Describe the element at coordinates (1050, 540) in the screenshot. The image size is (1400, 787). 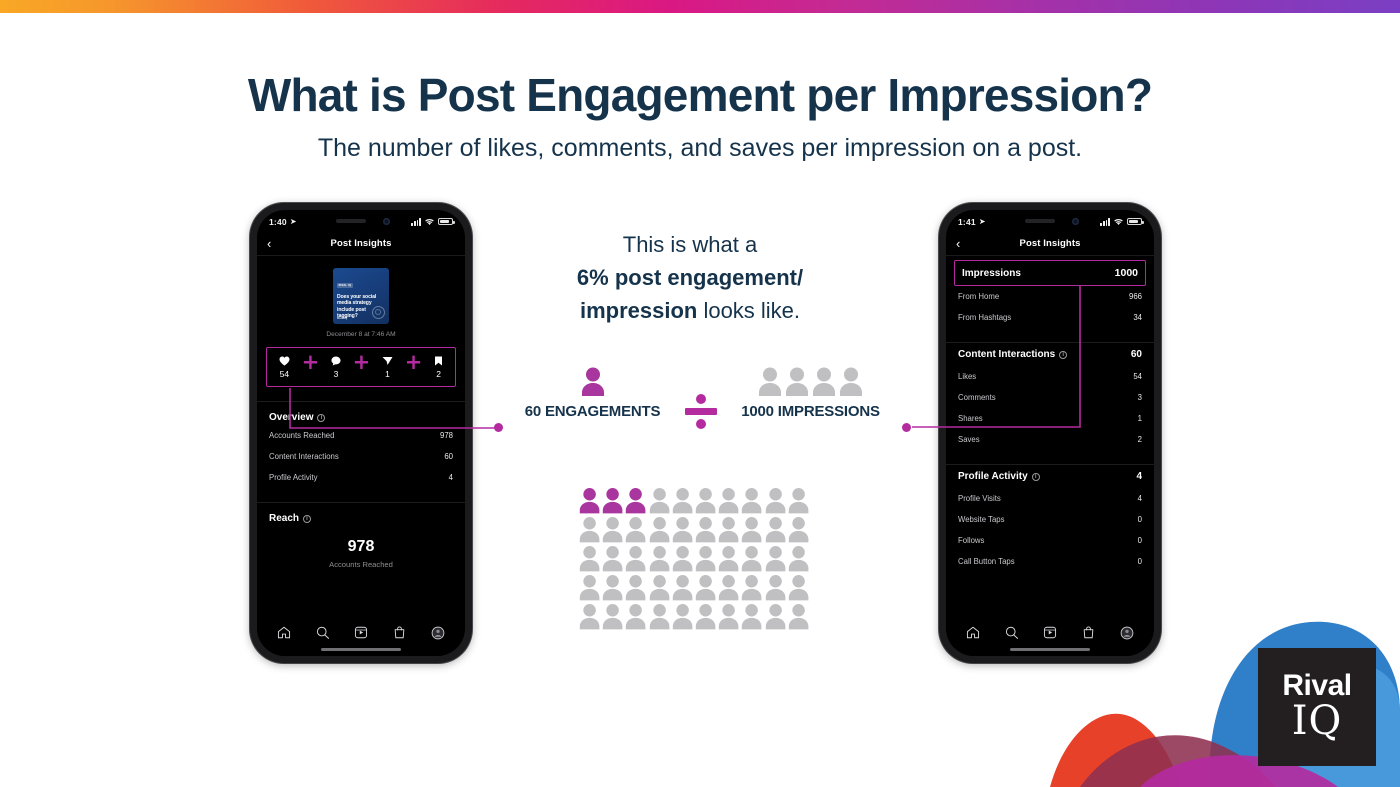
I see `profile-row-follows: Follows 0` at that location.